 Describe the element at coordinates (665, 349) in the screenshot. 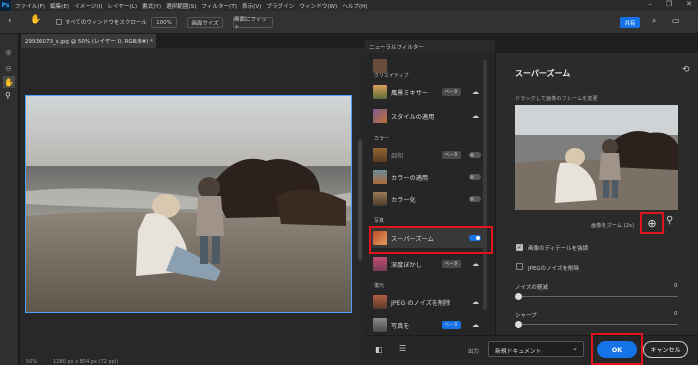

I see `cancel-button: キャンセル` at that location.